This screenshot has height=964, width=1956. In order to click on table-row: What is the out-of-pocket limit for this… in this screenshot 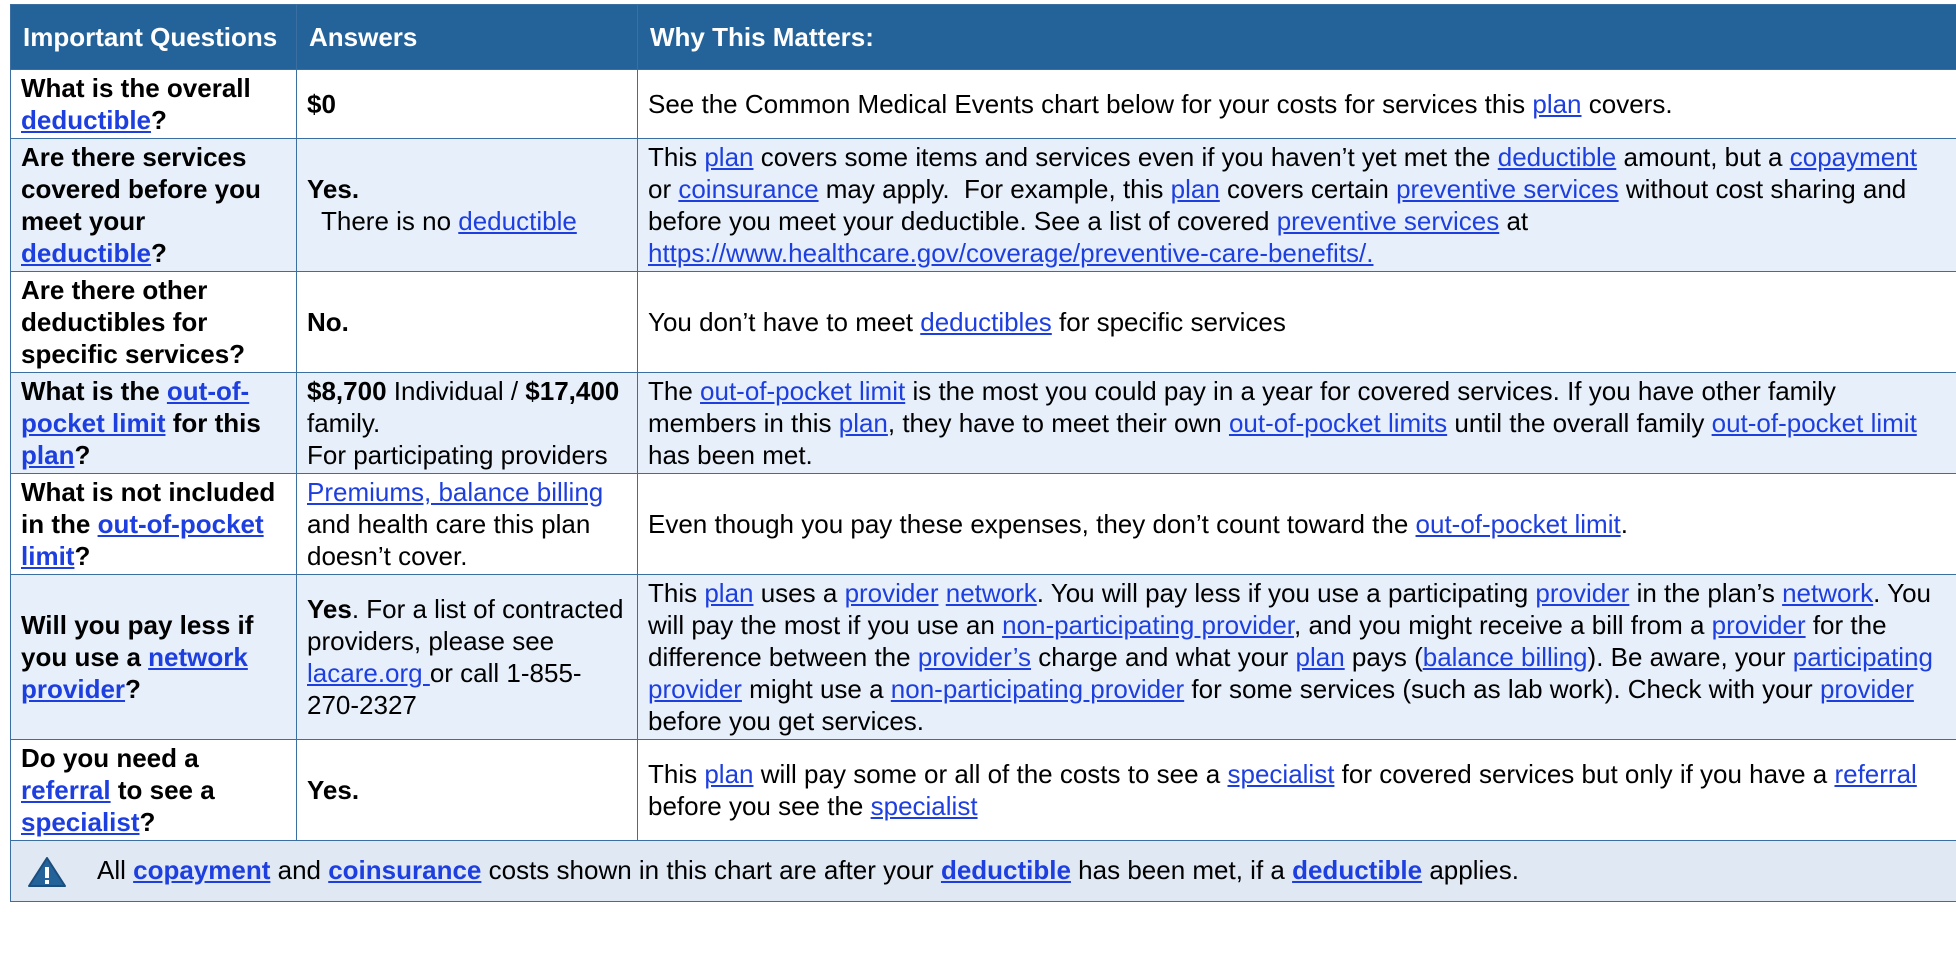, I will do `click(983, 423)`.